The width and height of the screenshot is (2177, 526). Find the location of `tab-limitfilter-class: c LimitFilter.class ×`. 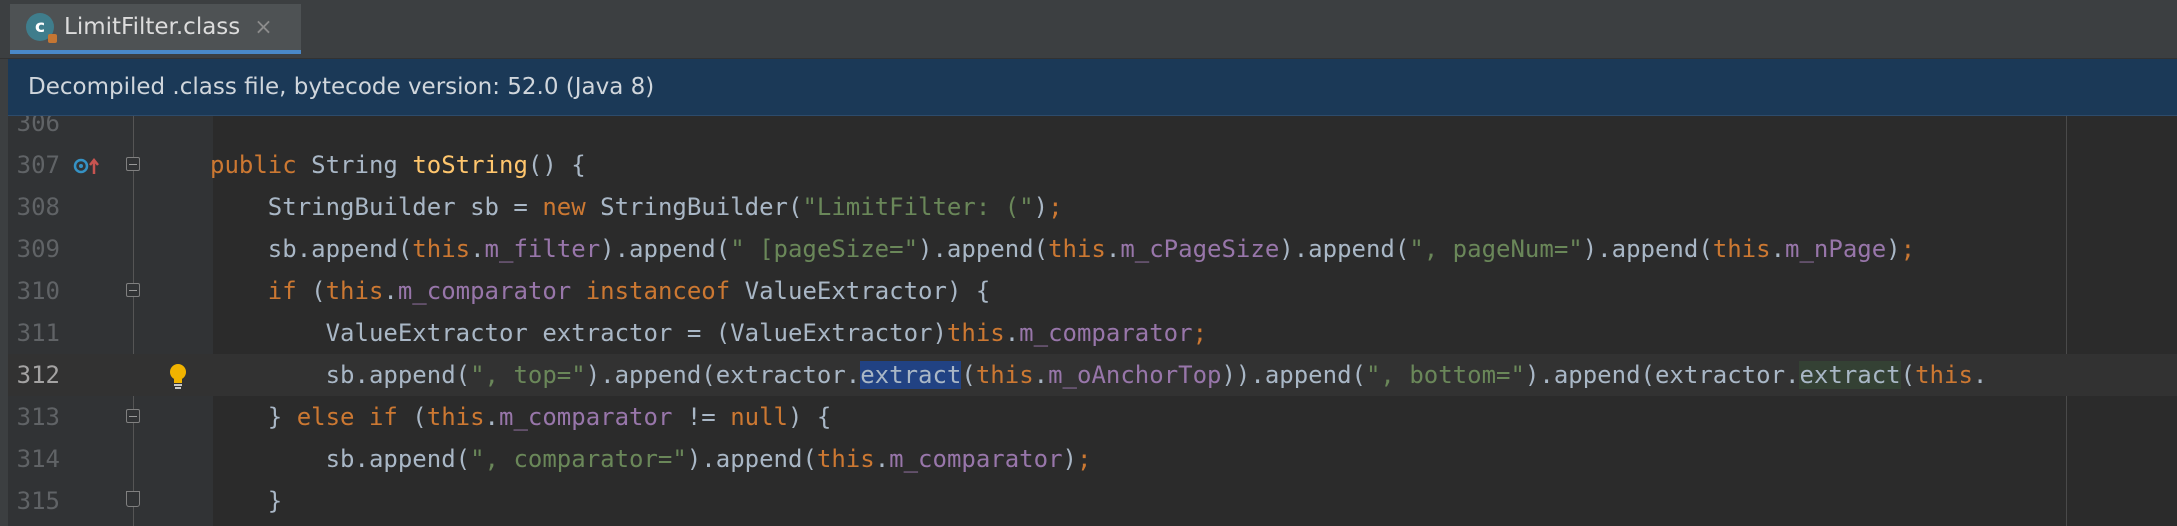

tab-limitfilter-class: c LimitFilter.class × is located at coordinates (155, 29).